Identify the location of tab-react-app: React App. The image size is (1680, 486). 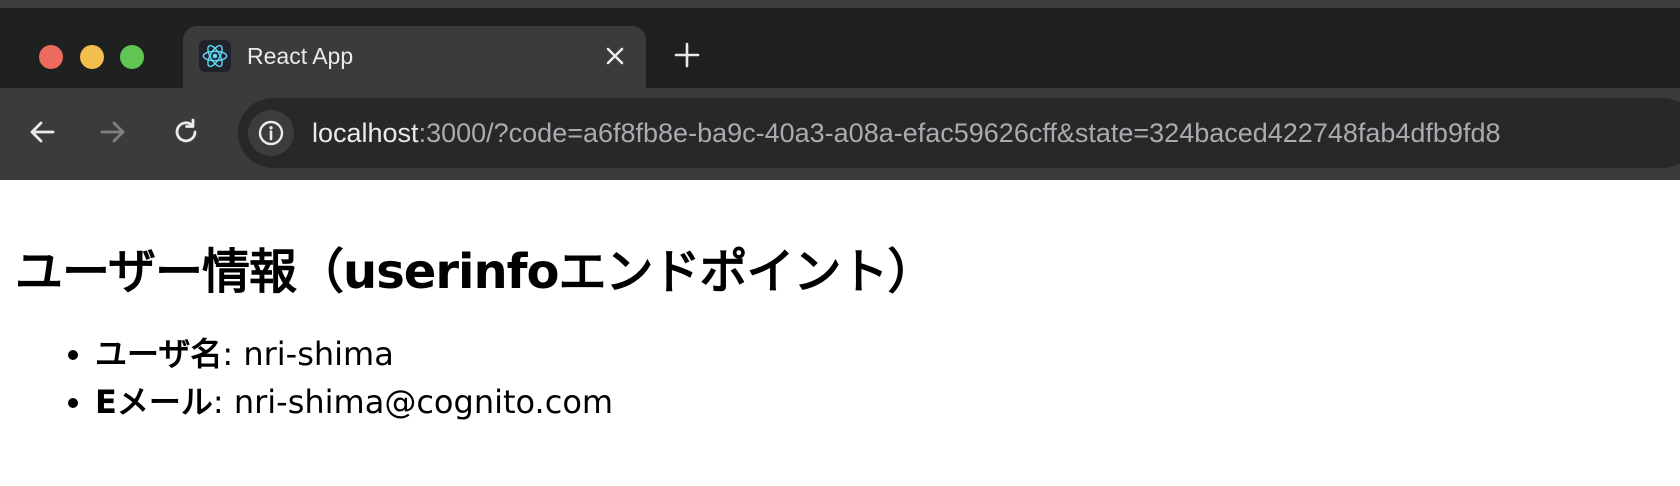
(414, 61).